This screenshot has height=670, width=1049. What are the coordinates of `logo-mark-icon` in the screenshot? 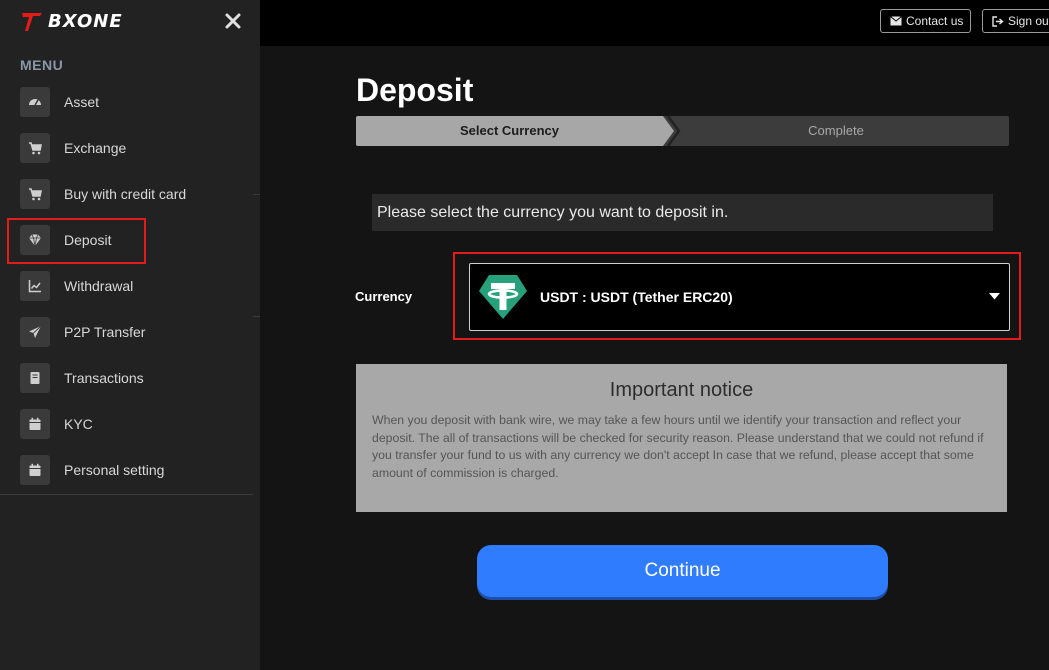 It's located at (32, 22).